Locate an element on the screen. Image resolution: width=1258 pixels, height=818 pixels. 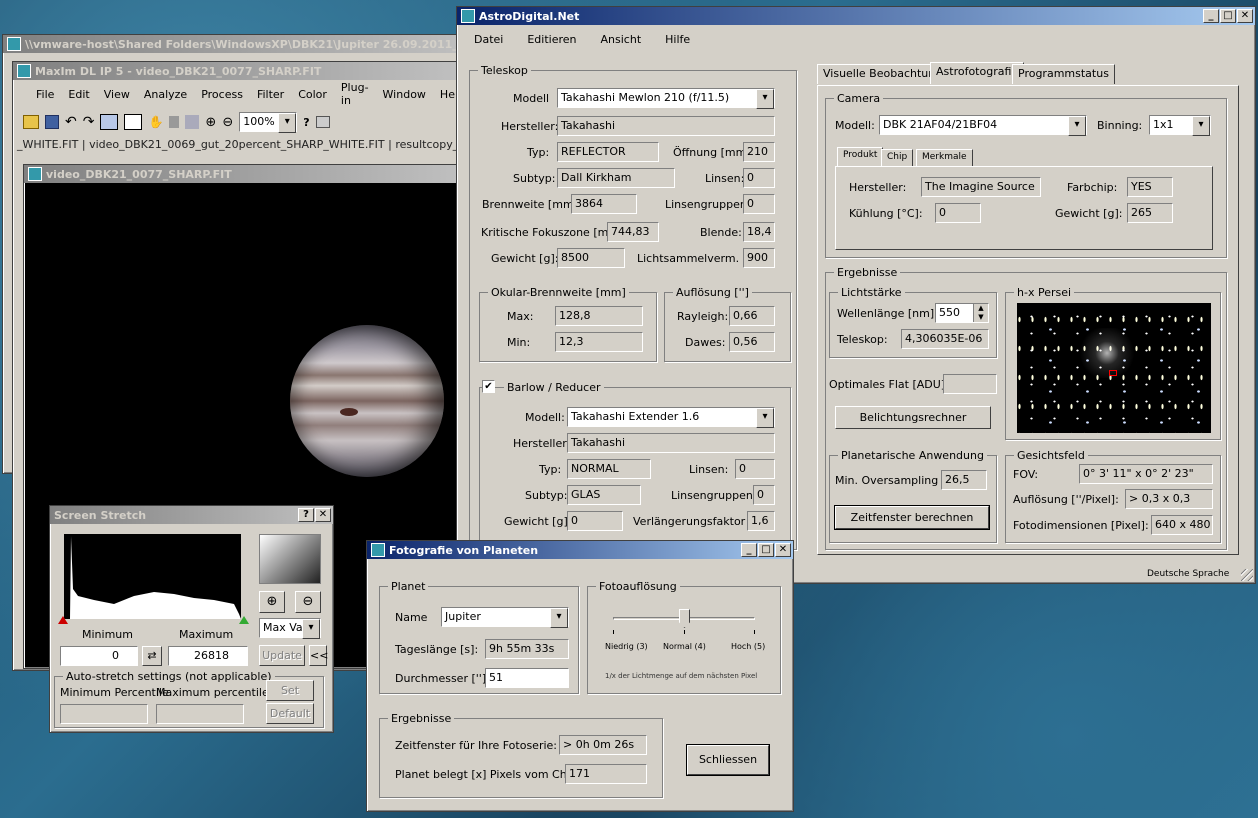
menu-color: Color is located at coordinates (312, 94).